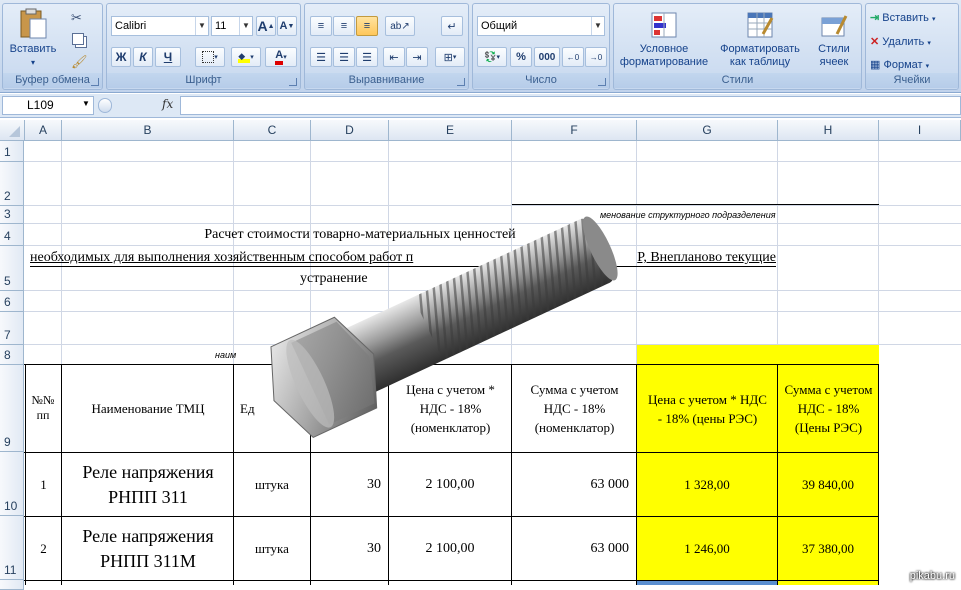  I want to click on item2-num: 2, so click(43, 548).